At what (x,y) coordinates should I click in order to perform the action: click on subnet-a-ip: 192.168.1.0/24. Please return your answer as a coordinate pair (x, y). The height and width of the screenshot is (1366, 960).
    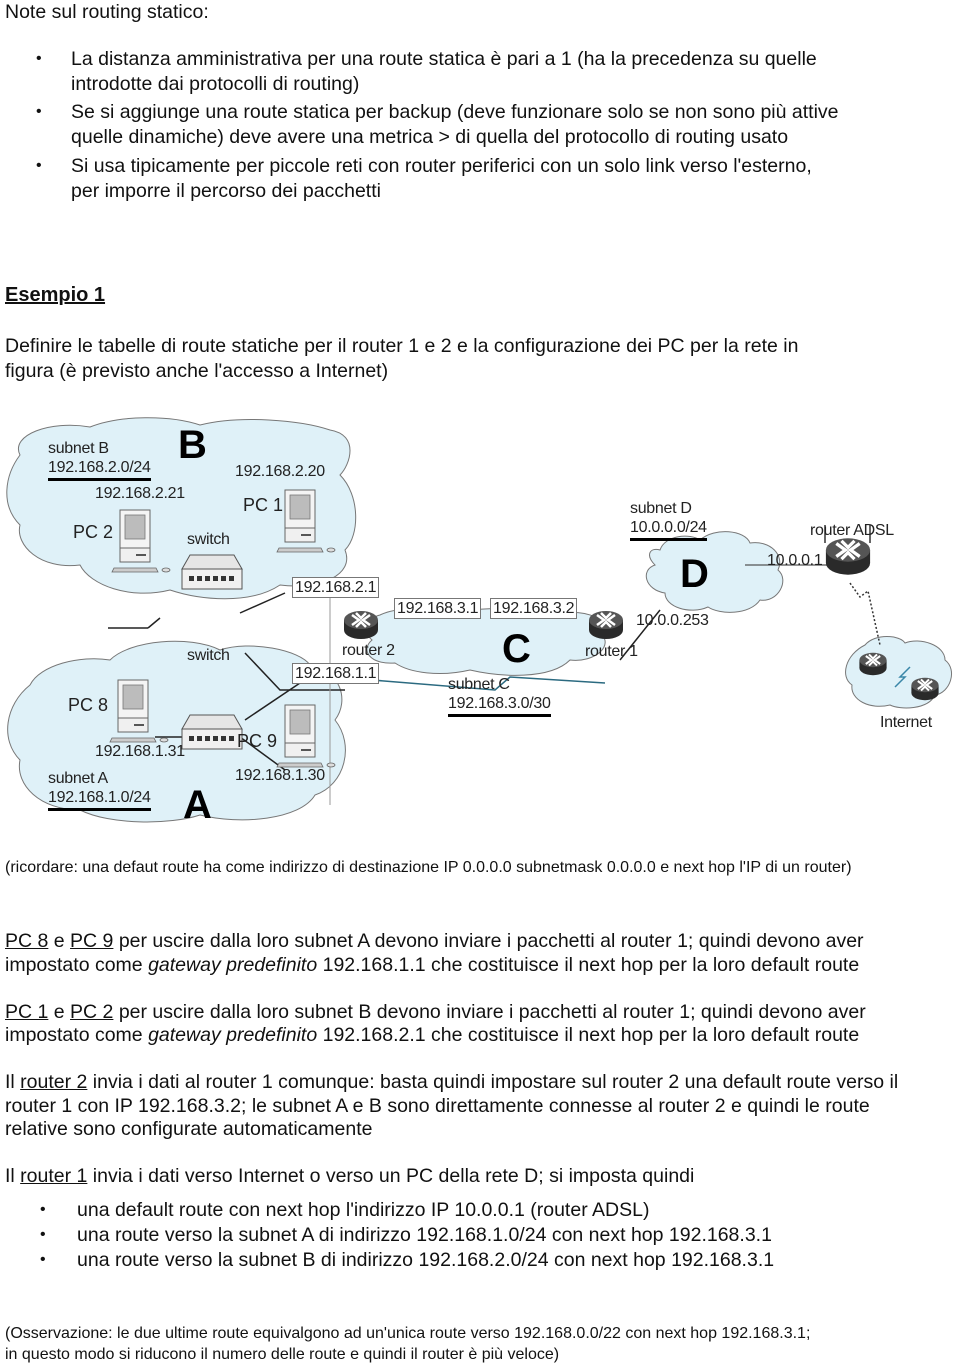
    Looking at the image, I should click on (99, 800).